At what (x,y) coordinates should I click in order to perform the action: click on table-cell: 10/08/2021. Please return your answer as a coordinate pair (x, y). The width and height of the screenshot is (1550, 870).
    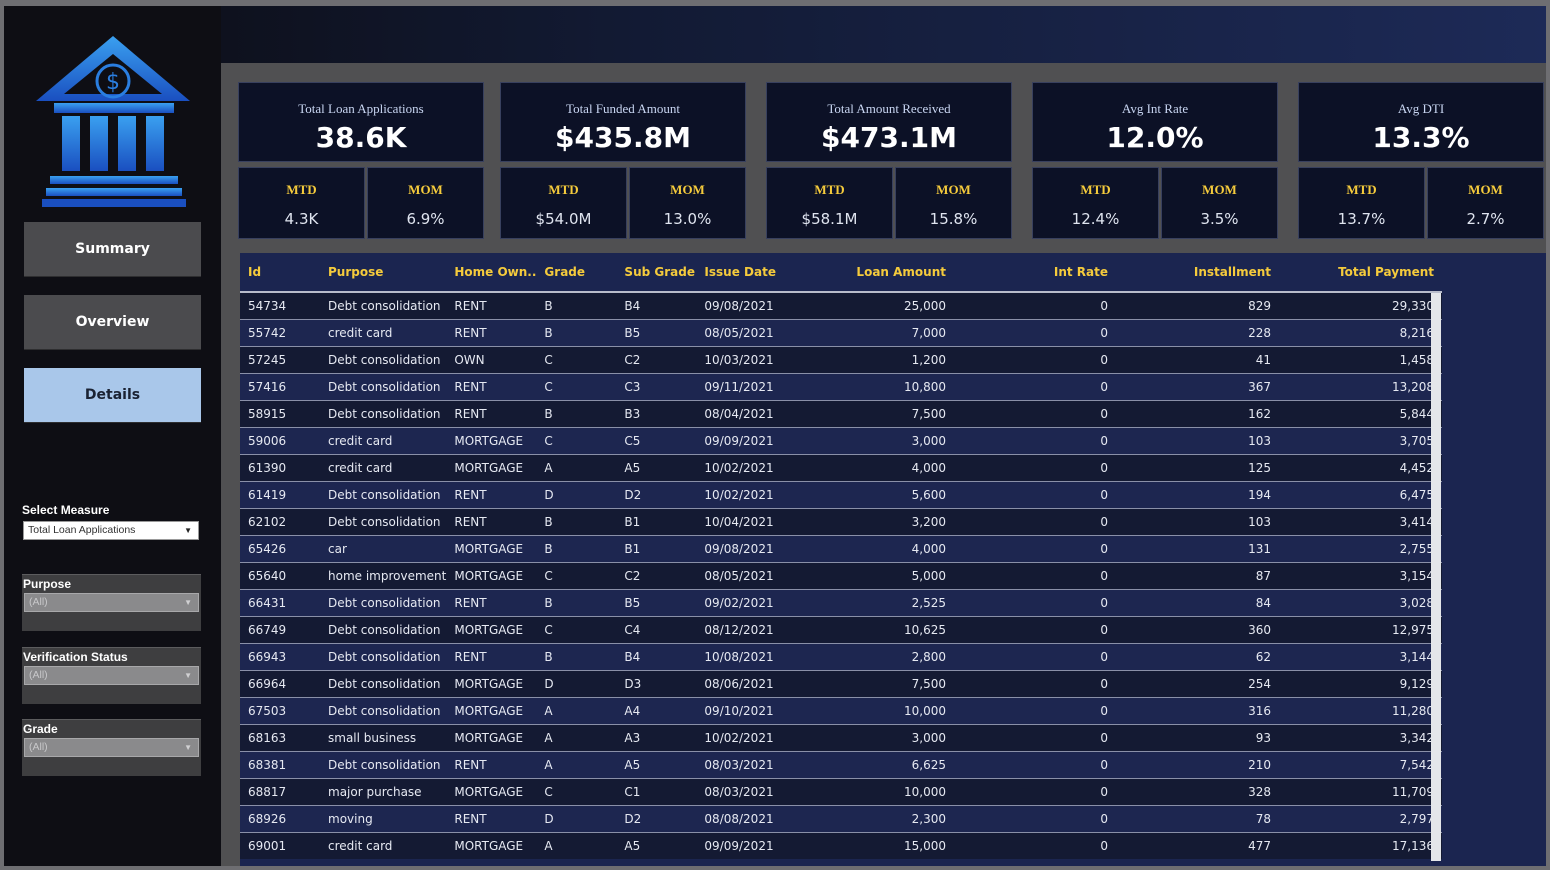
    Looking at the image, I should click on (776, 657).